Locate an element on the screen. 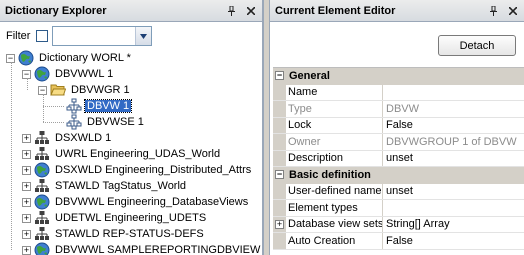 This screenshot has height=255, width=524. property-value: String[] Array is located at coordinates (453, 225).